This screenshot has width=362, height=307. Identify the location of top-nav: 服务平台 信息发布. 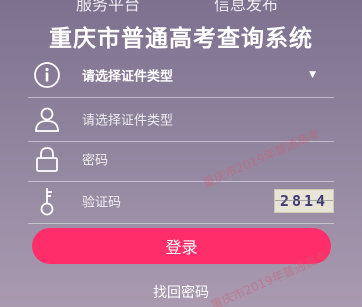
(181, 7).